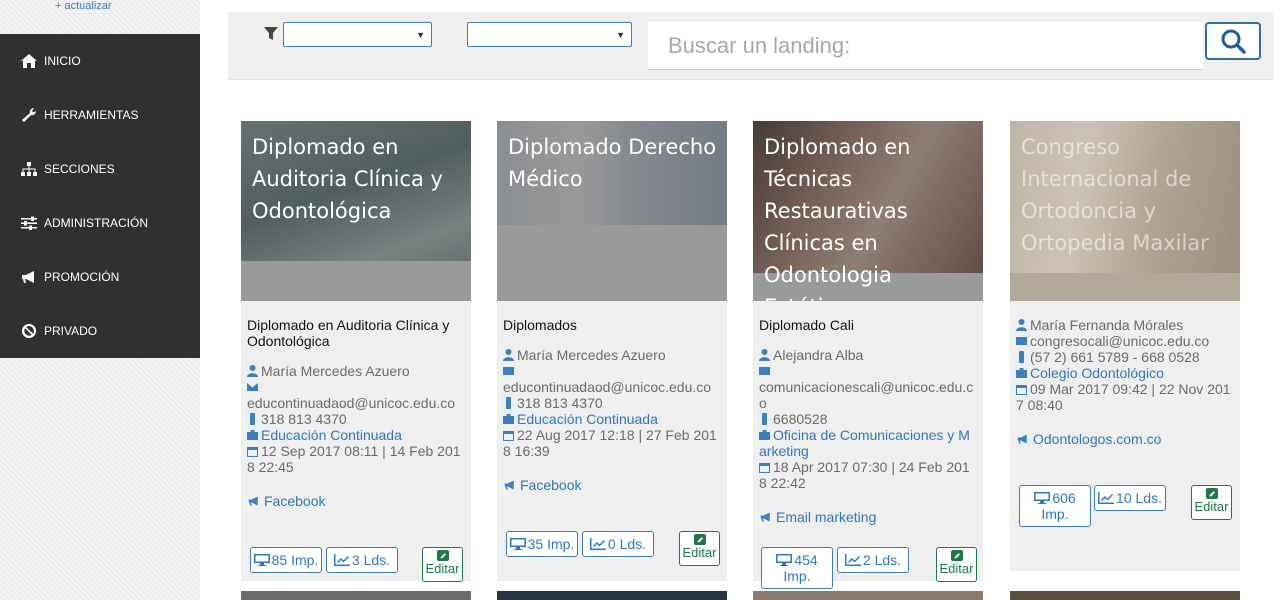  Describe the element at coordinates (610, 443) in the screenshot. I see `landing-dates: 22 Aug 2017 12:18 | 27 Feb 2018 16:39` at that location.